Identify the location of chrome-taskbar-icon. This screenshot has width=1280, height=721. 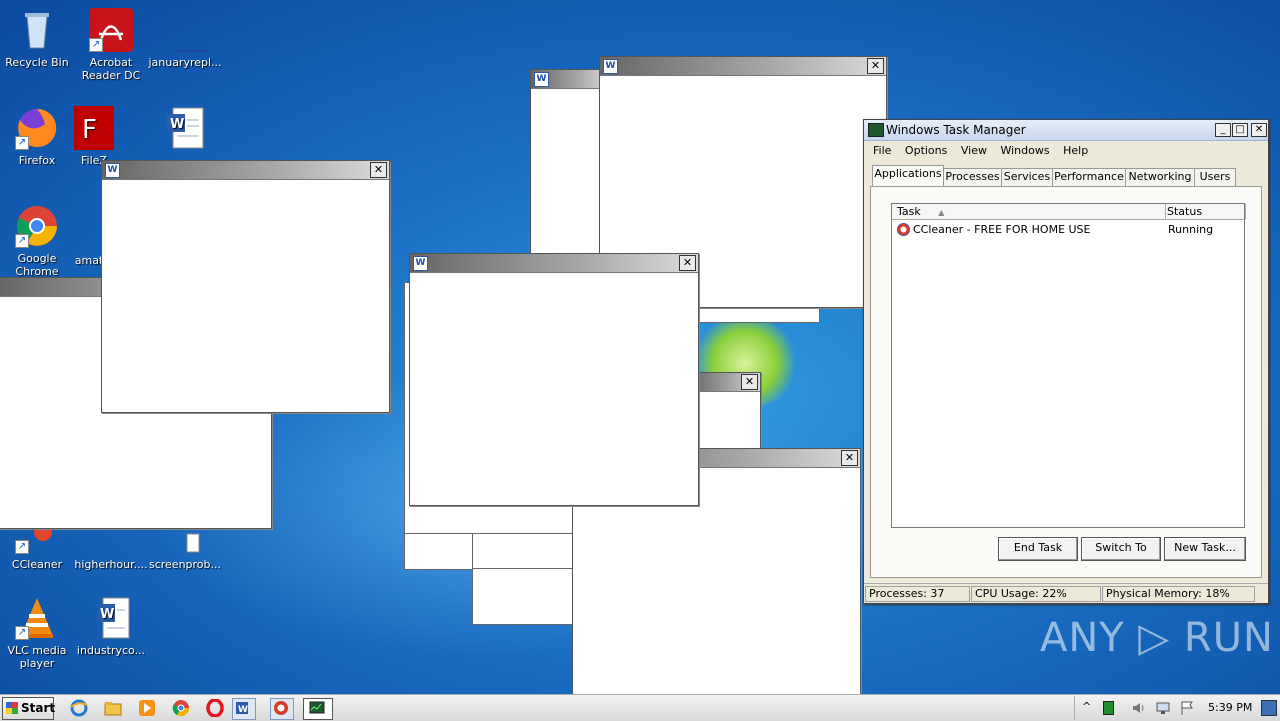
(181, 708).